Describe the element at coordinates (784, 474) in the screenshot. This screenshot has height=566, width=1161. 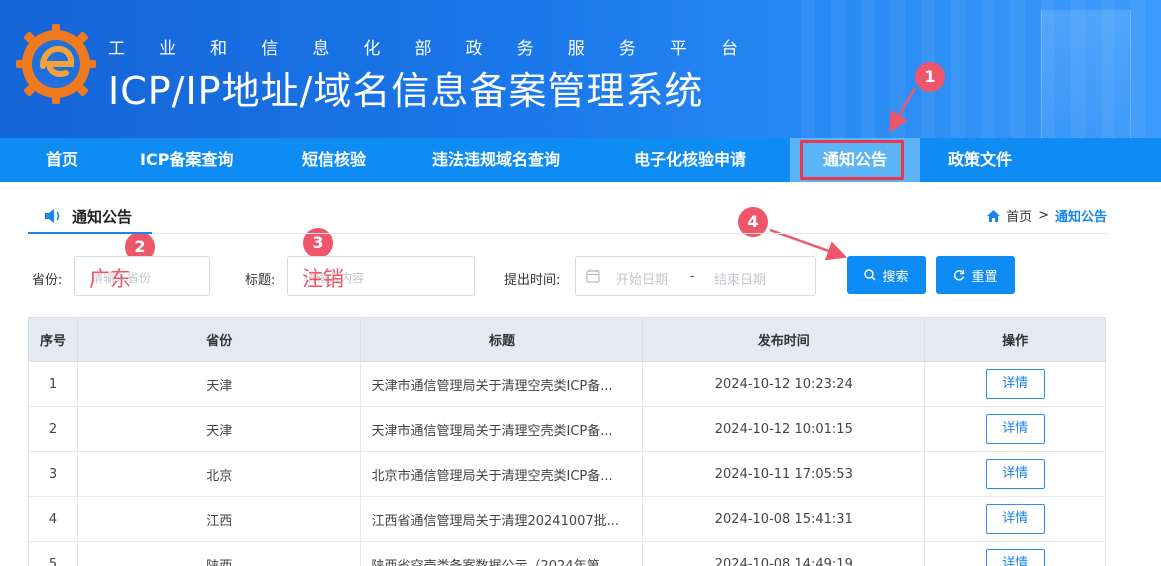
I see `cell-time: 2024-10-11 17:05:53` at that location.